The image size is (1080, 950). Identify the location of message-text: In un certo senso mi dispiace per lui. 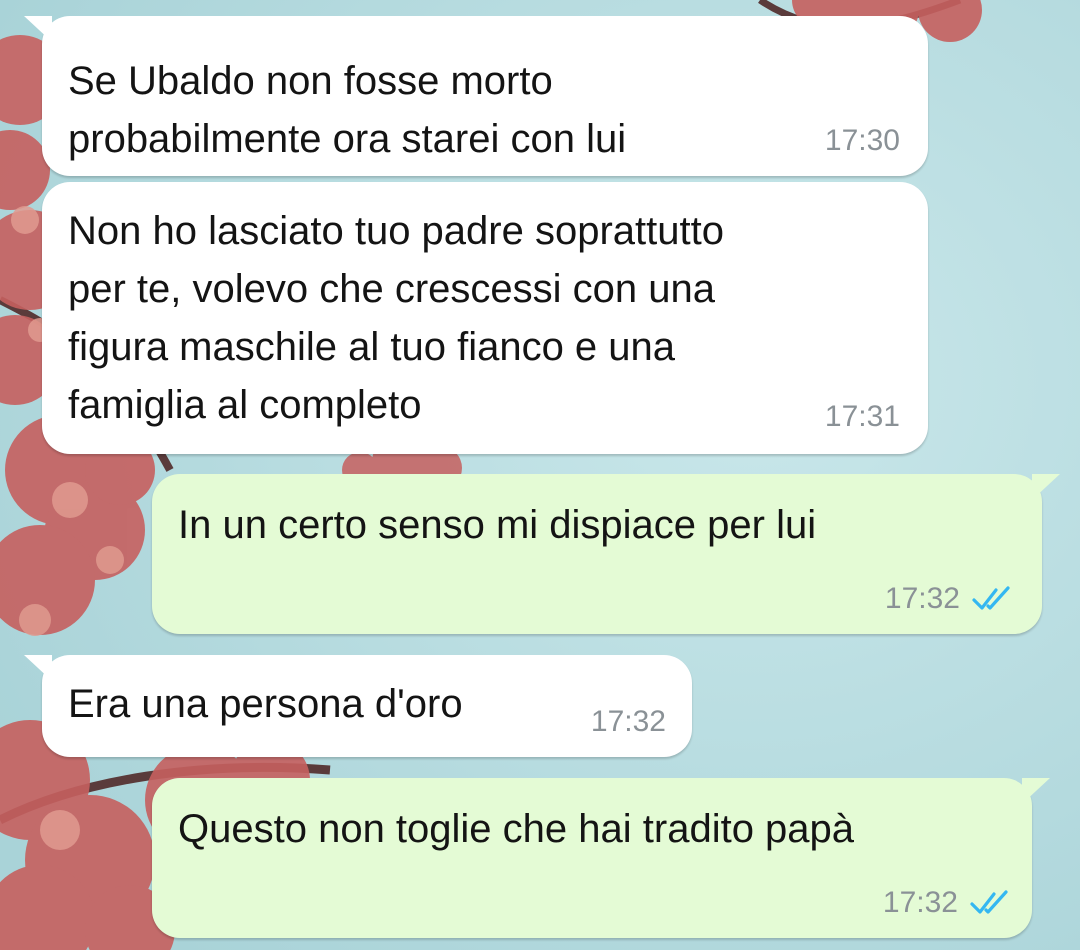
(497, 525).